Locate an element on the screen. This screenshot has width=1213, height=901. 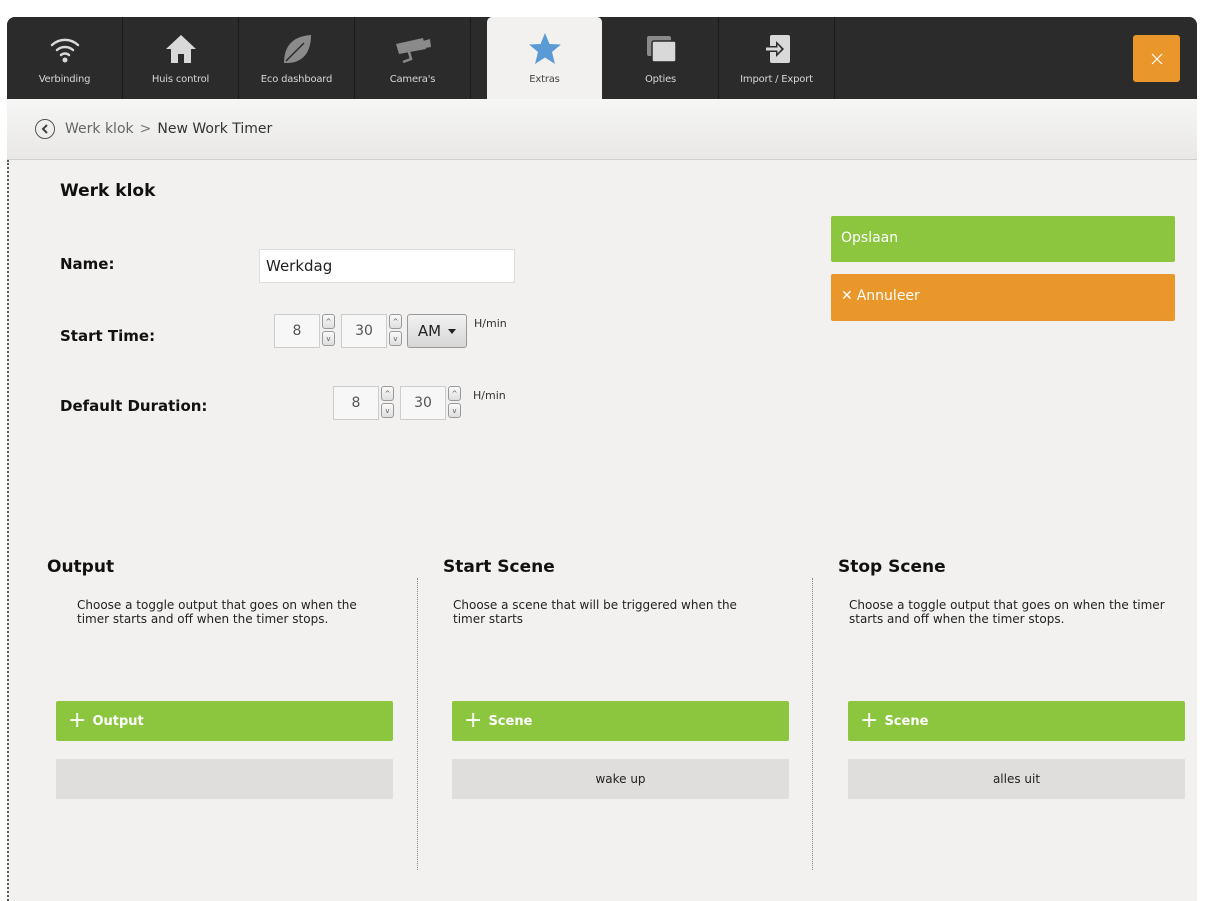
duration-min-stepper: ^ v is located at coordinates (455, 403).